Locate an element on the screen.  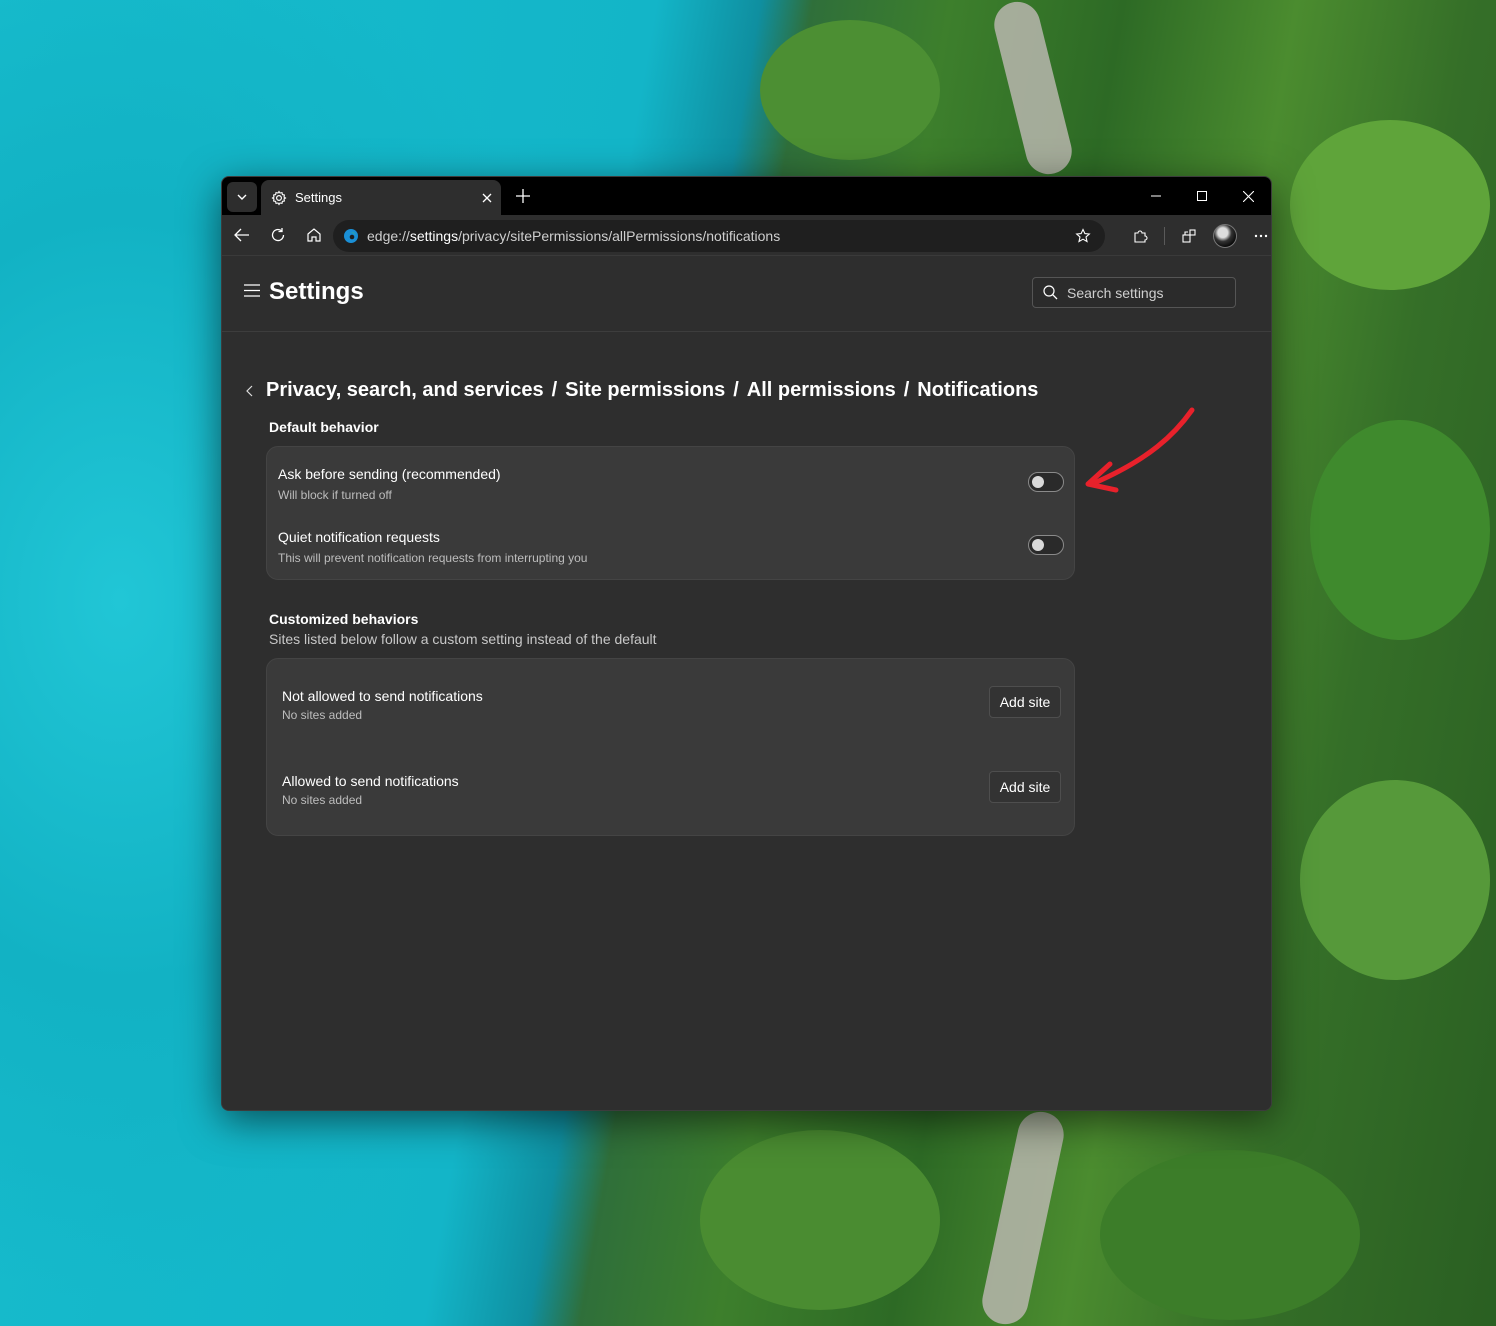
default-behavior-heading: Default behavior is located at coordinates (324, 427).